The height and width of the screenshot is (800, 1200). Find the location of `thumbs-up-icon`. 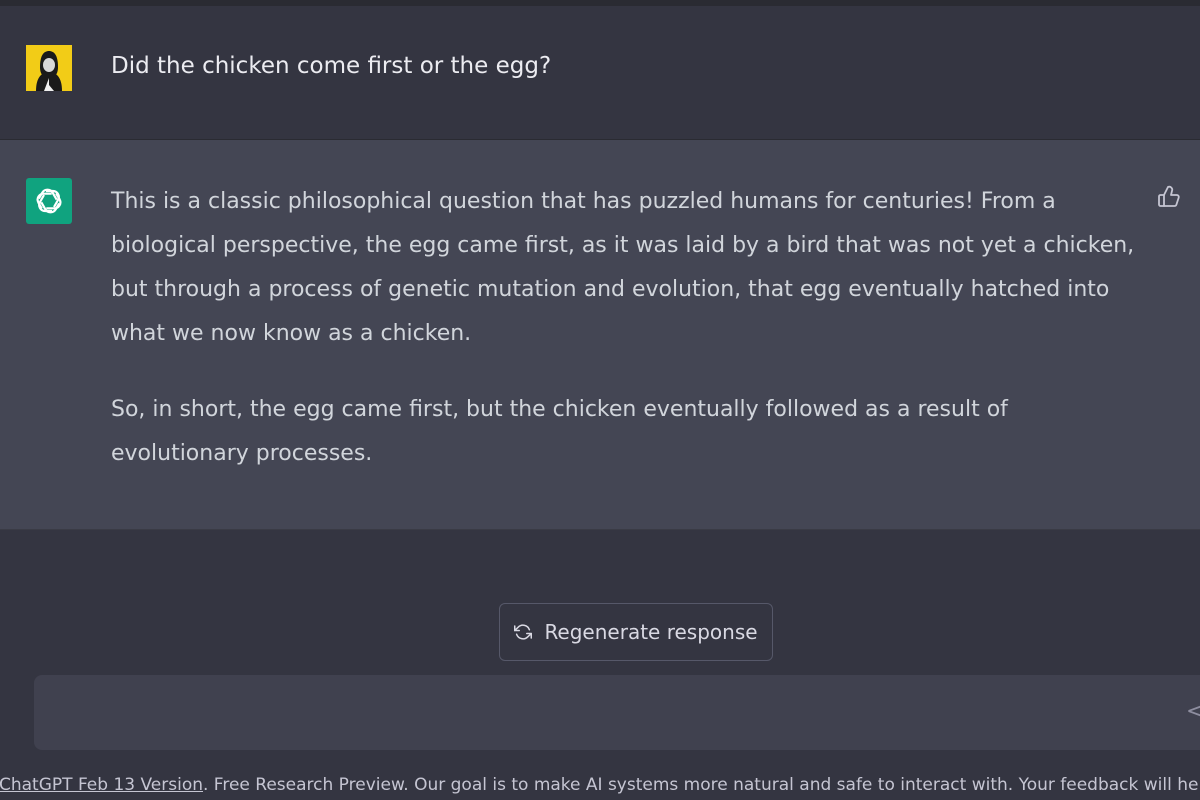

thumbs-up-icon is located at coordinates (1169, 196).